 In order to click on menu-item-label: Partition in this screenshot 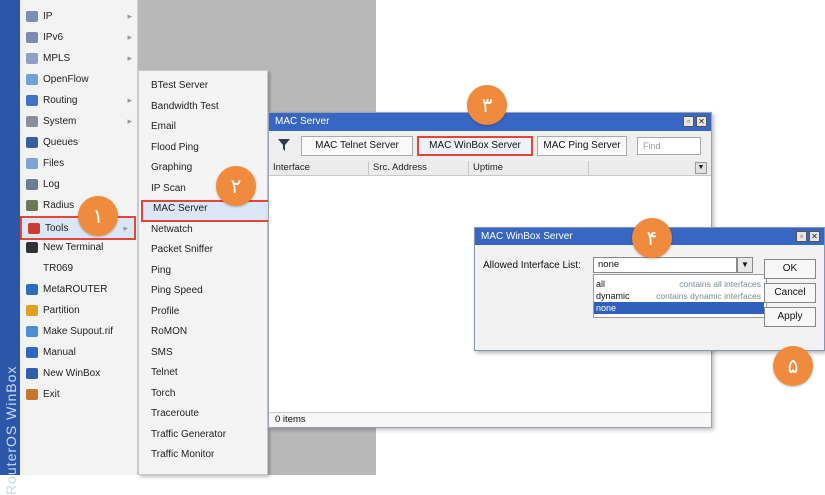, I will do `click(61, 310)`.